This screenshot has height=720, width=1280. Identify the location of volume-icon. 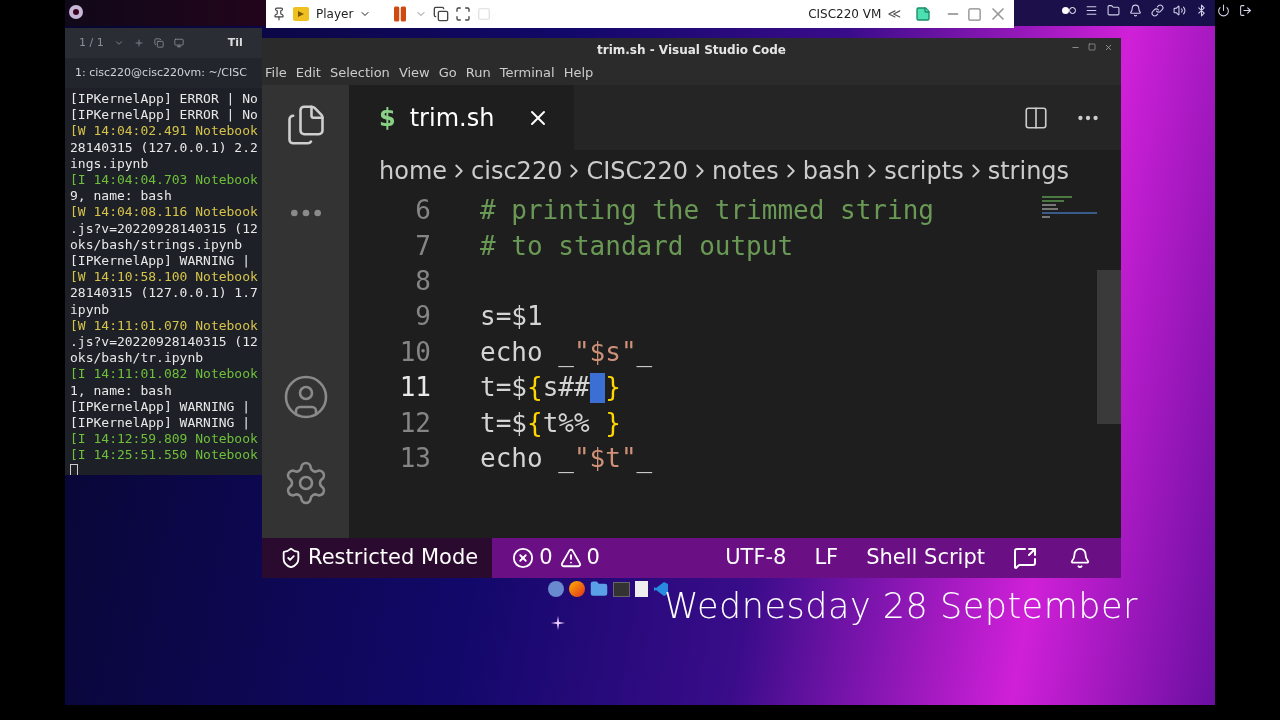
(1179, 10).